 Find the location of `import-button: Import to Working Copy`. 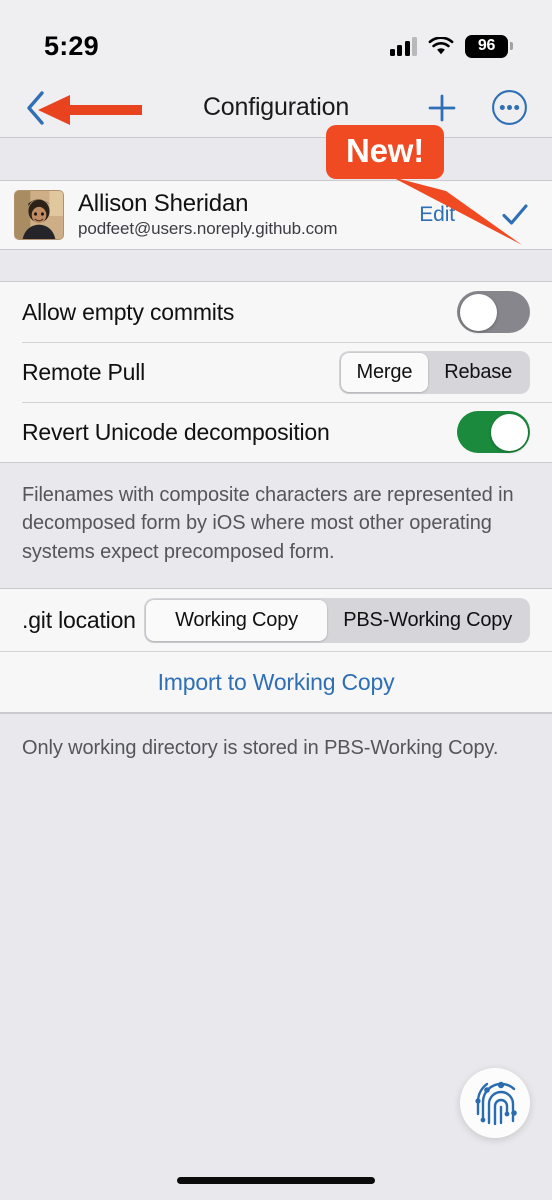

import-button: Import to Working Copy is located at coordinates (276, 682).